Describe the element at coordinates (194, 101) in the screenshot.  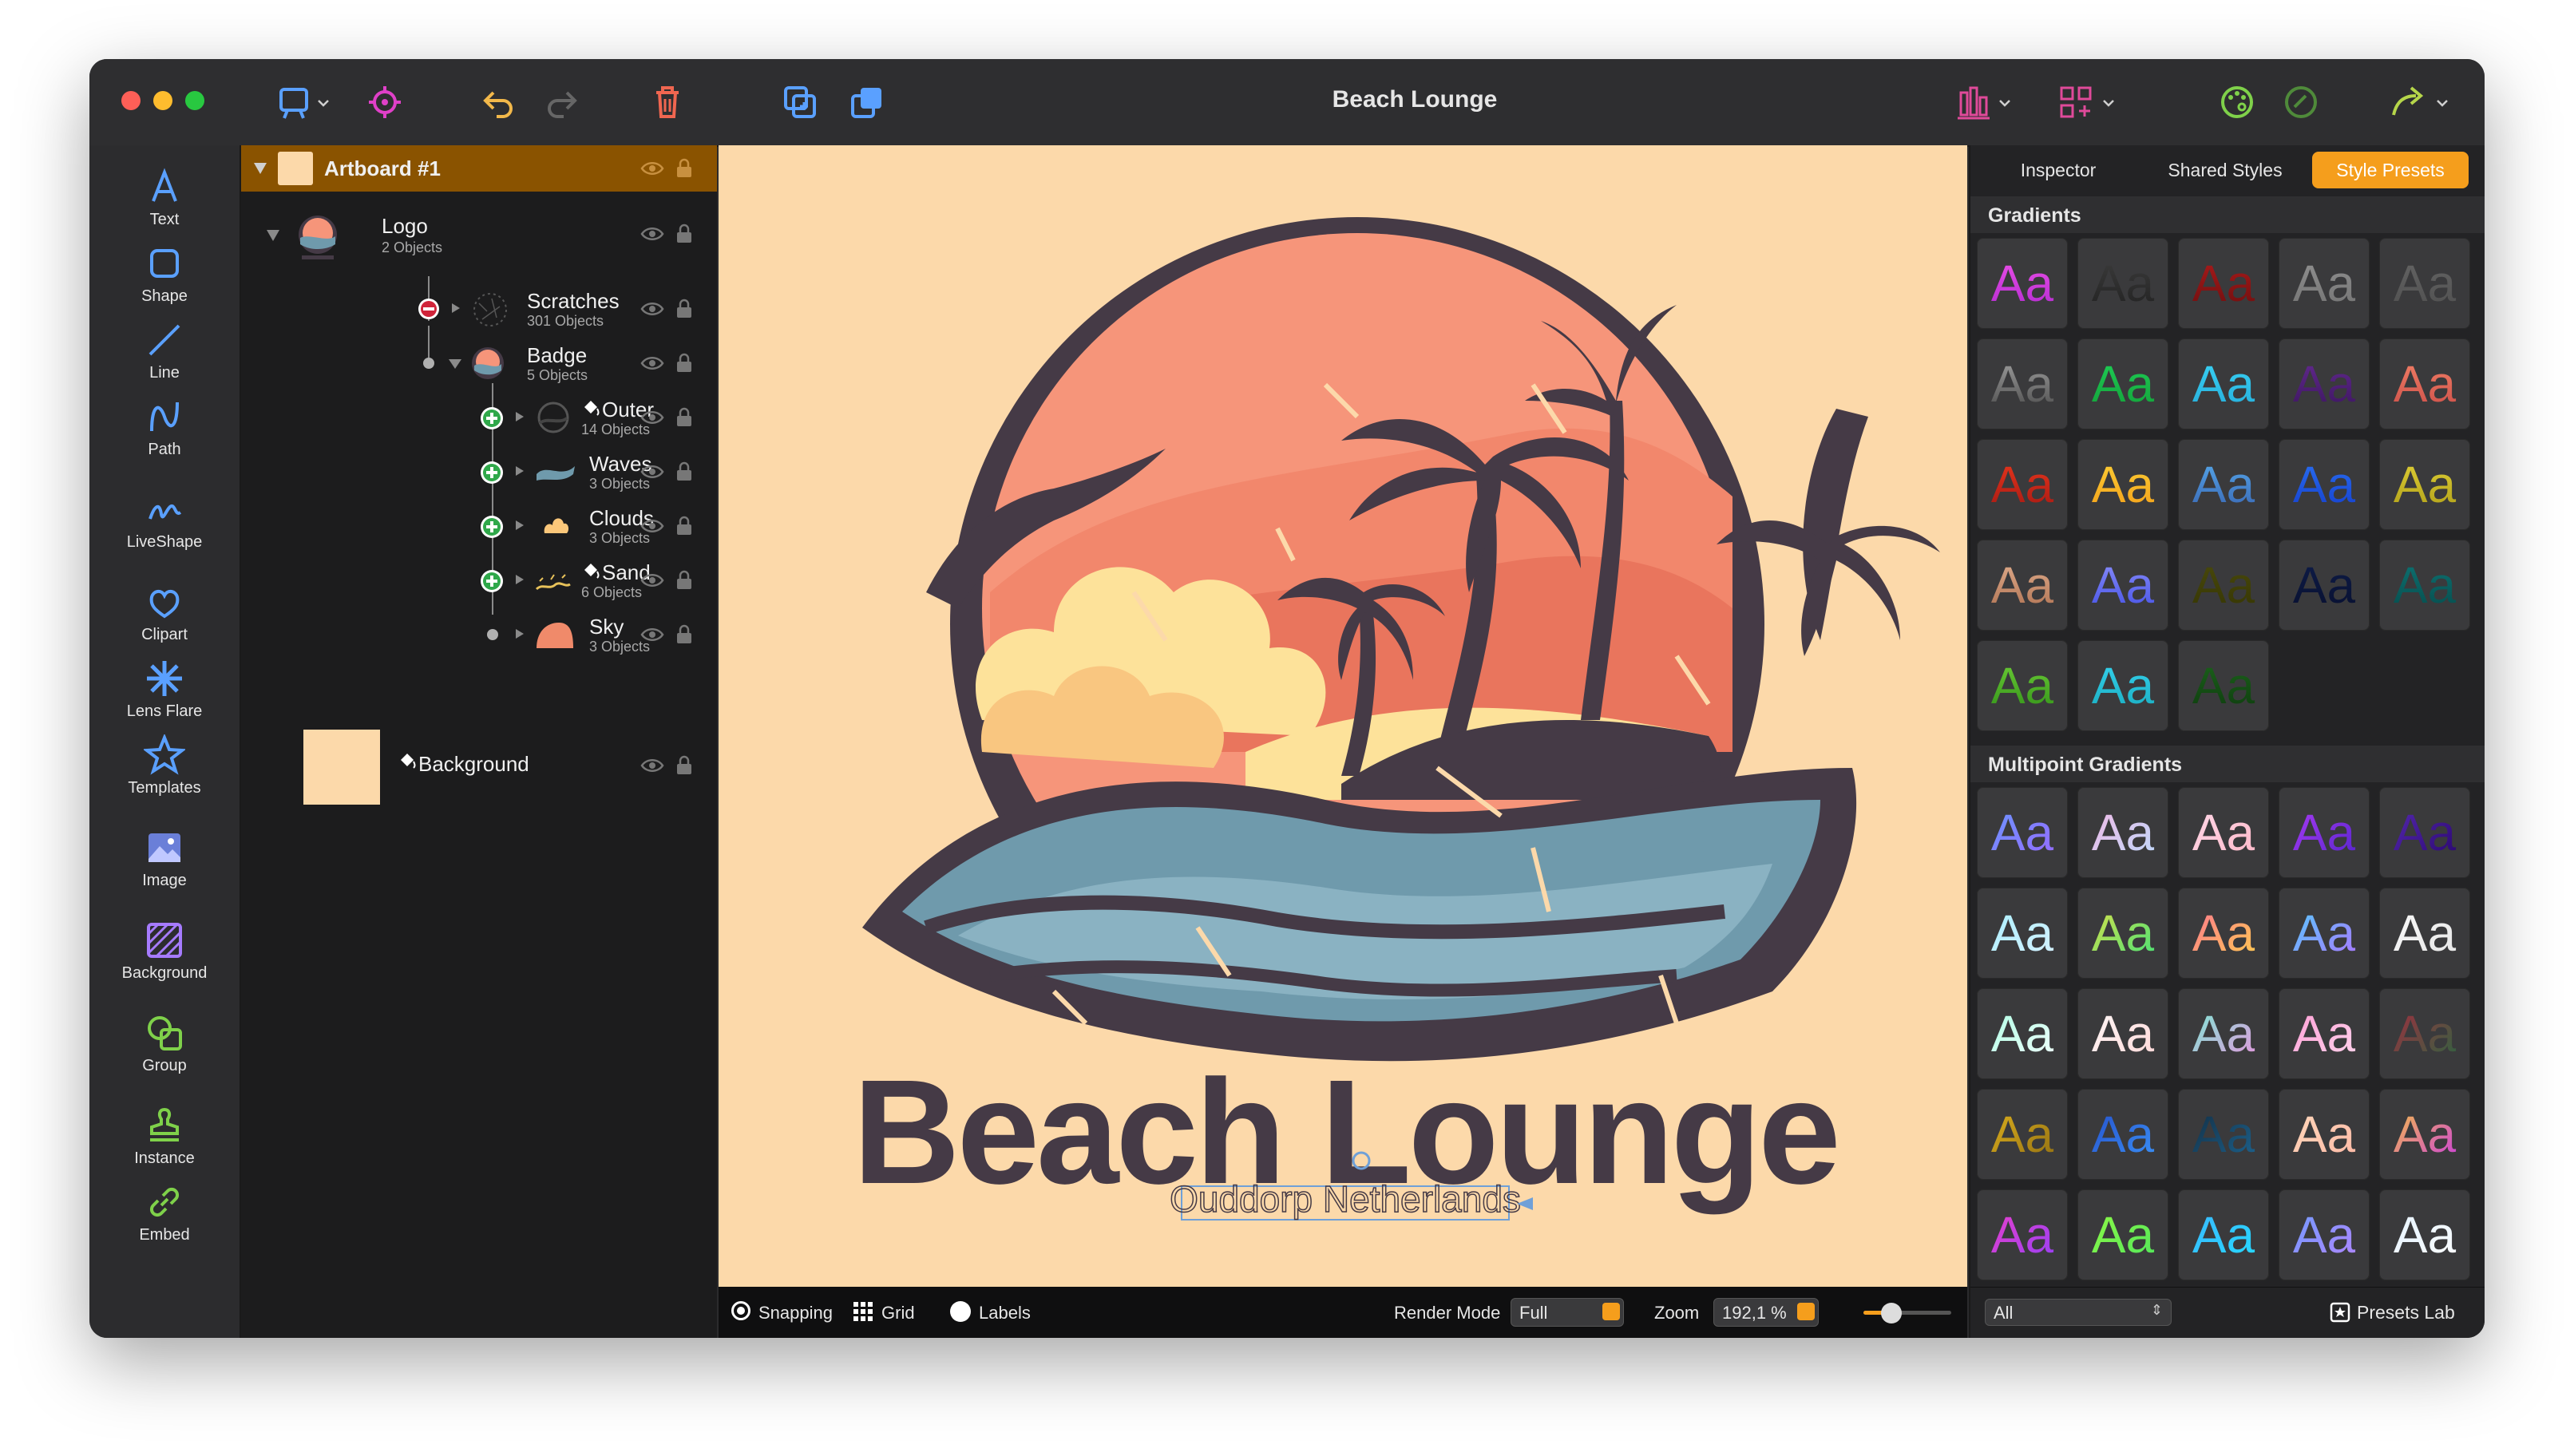
I see `zoom-window-button` at that location.